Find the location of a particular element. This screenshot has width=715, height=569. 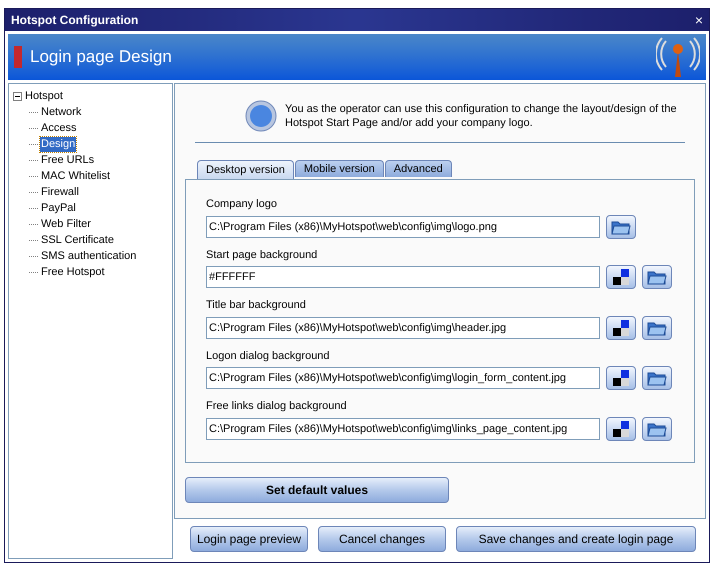

tab: Mobile version is located at coordinates (339, 168).